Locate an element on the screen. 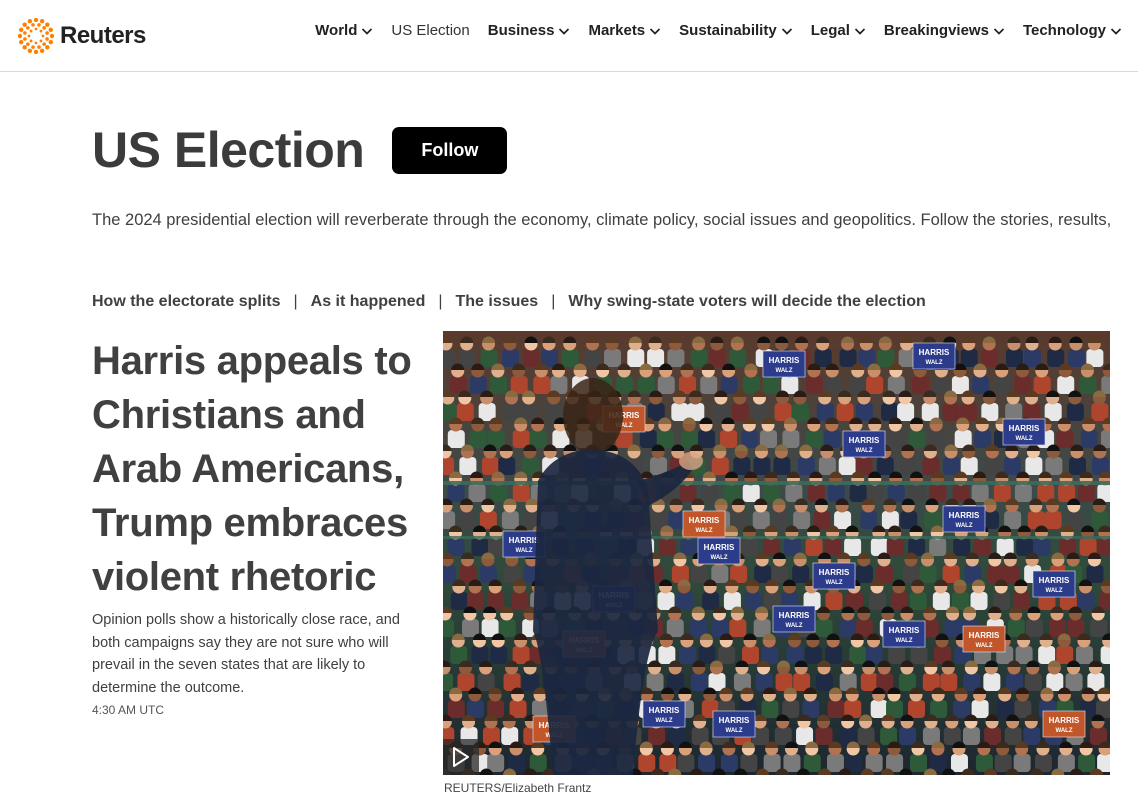  nav-item-business: Business is located at coordinates (529, 30).